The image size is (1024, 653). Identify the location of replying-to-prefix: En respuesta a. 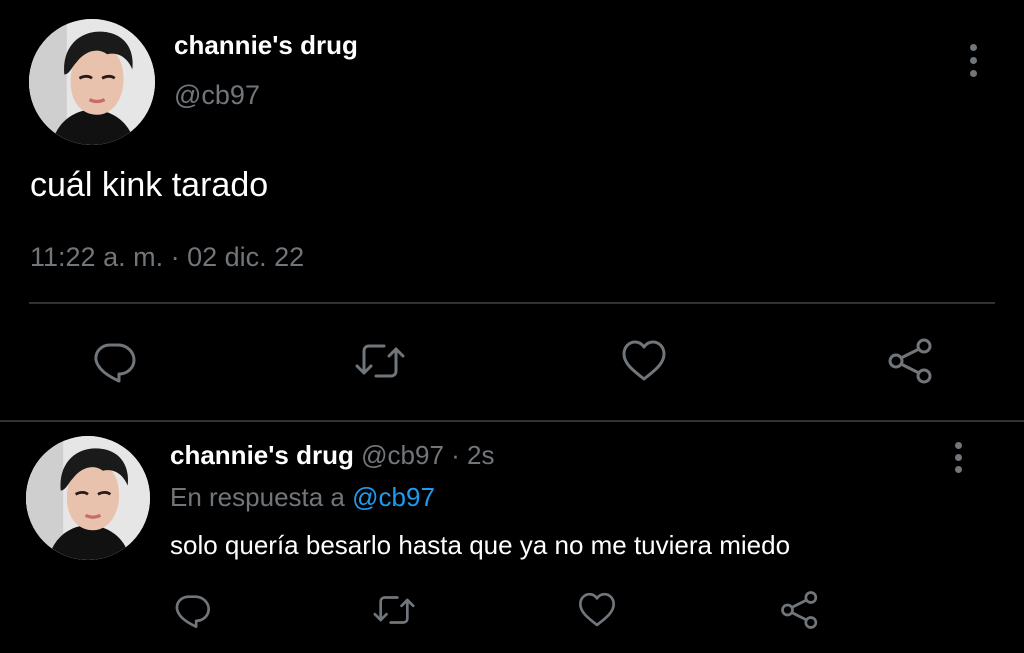
(257, 497).